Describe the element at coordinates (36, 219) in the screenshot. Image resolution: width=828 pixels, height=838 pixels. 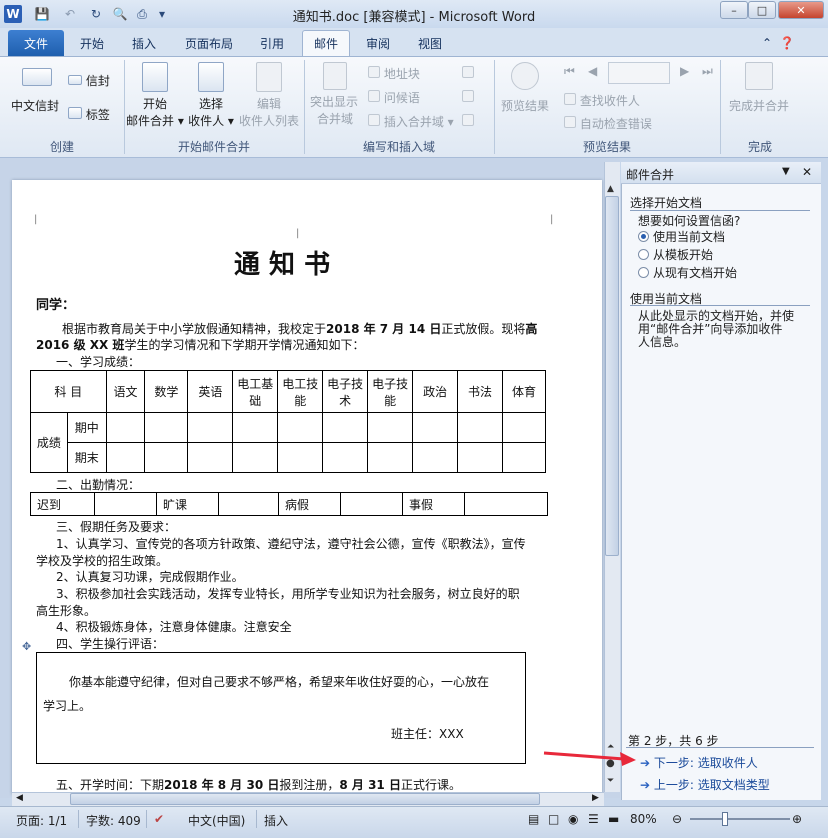
I see `margin-mark: |` at that location.